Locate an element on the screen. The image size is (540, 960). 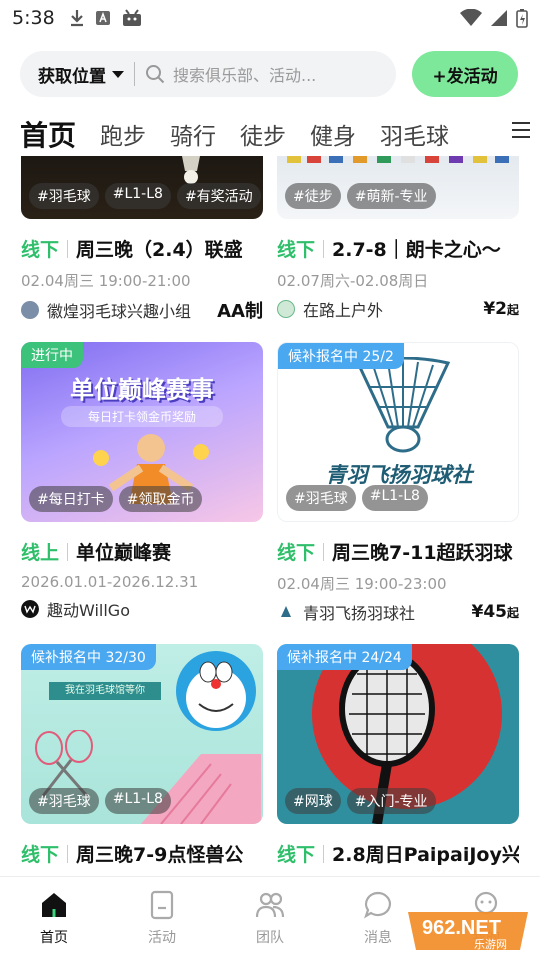
nav-team: 团队 is located at coordinates (270, 918).